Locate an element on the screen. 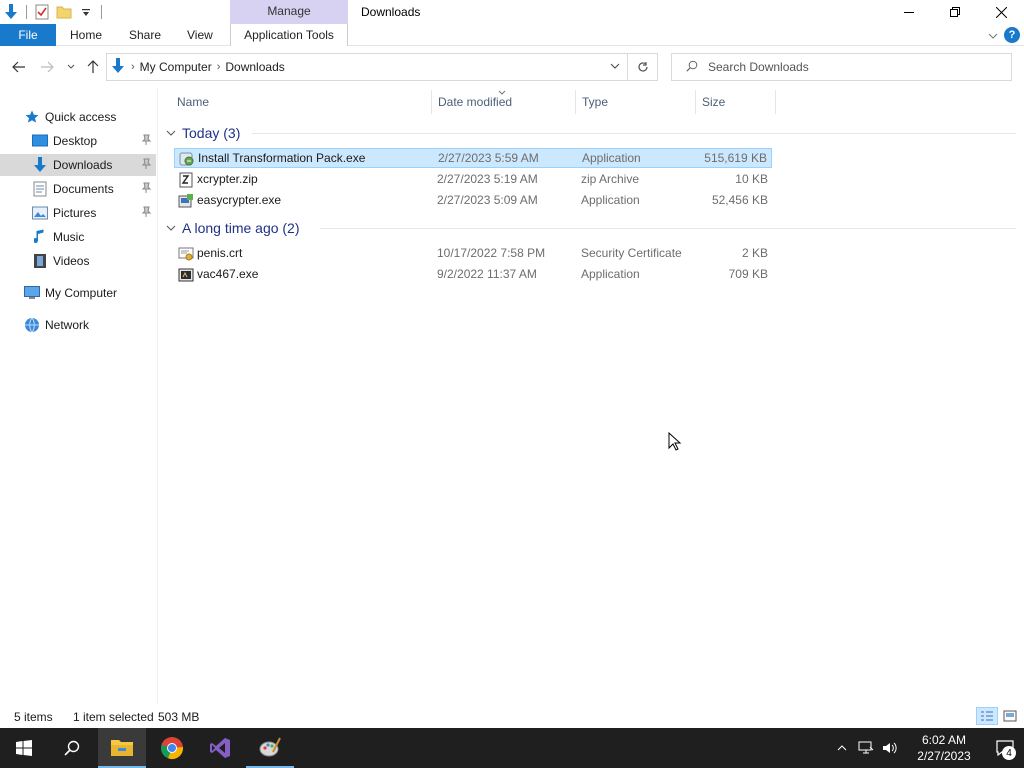  address-bar: › My Computer › Downloads is located at coordinates (382, 67).